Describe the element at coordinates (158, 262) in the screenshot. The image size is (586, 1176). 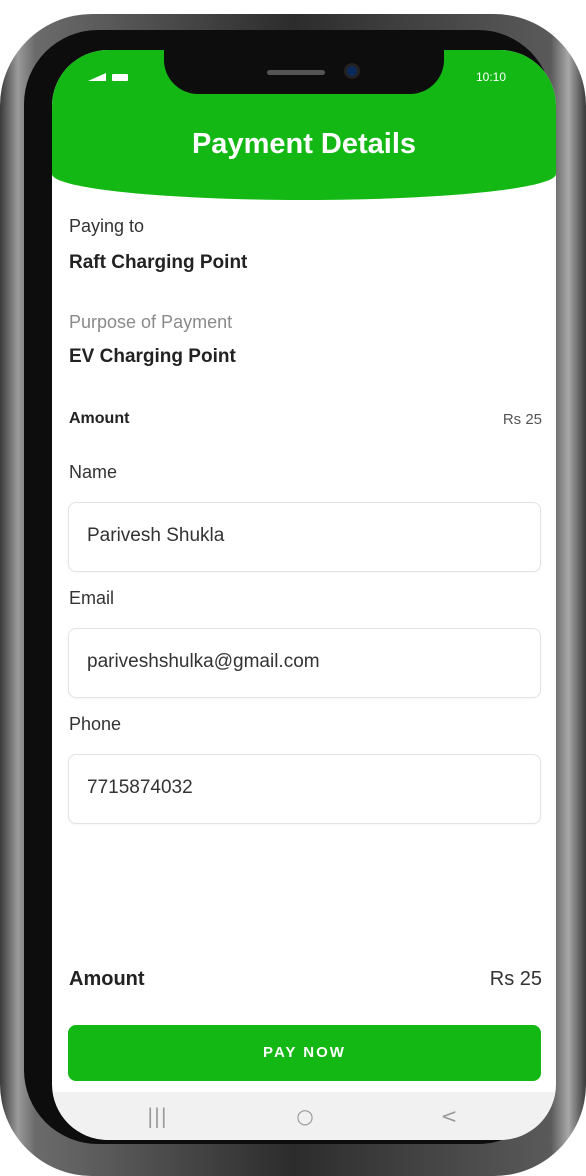
I see `paying-to-value: Raft Charging Point` at that location.